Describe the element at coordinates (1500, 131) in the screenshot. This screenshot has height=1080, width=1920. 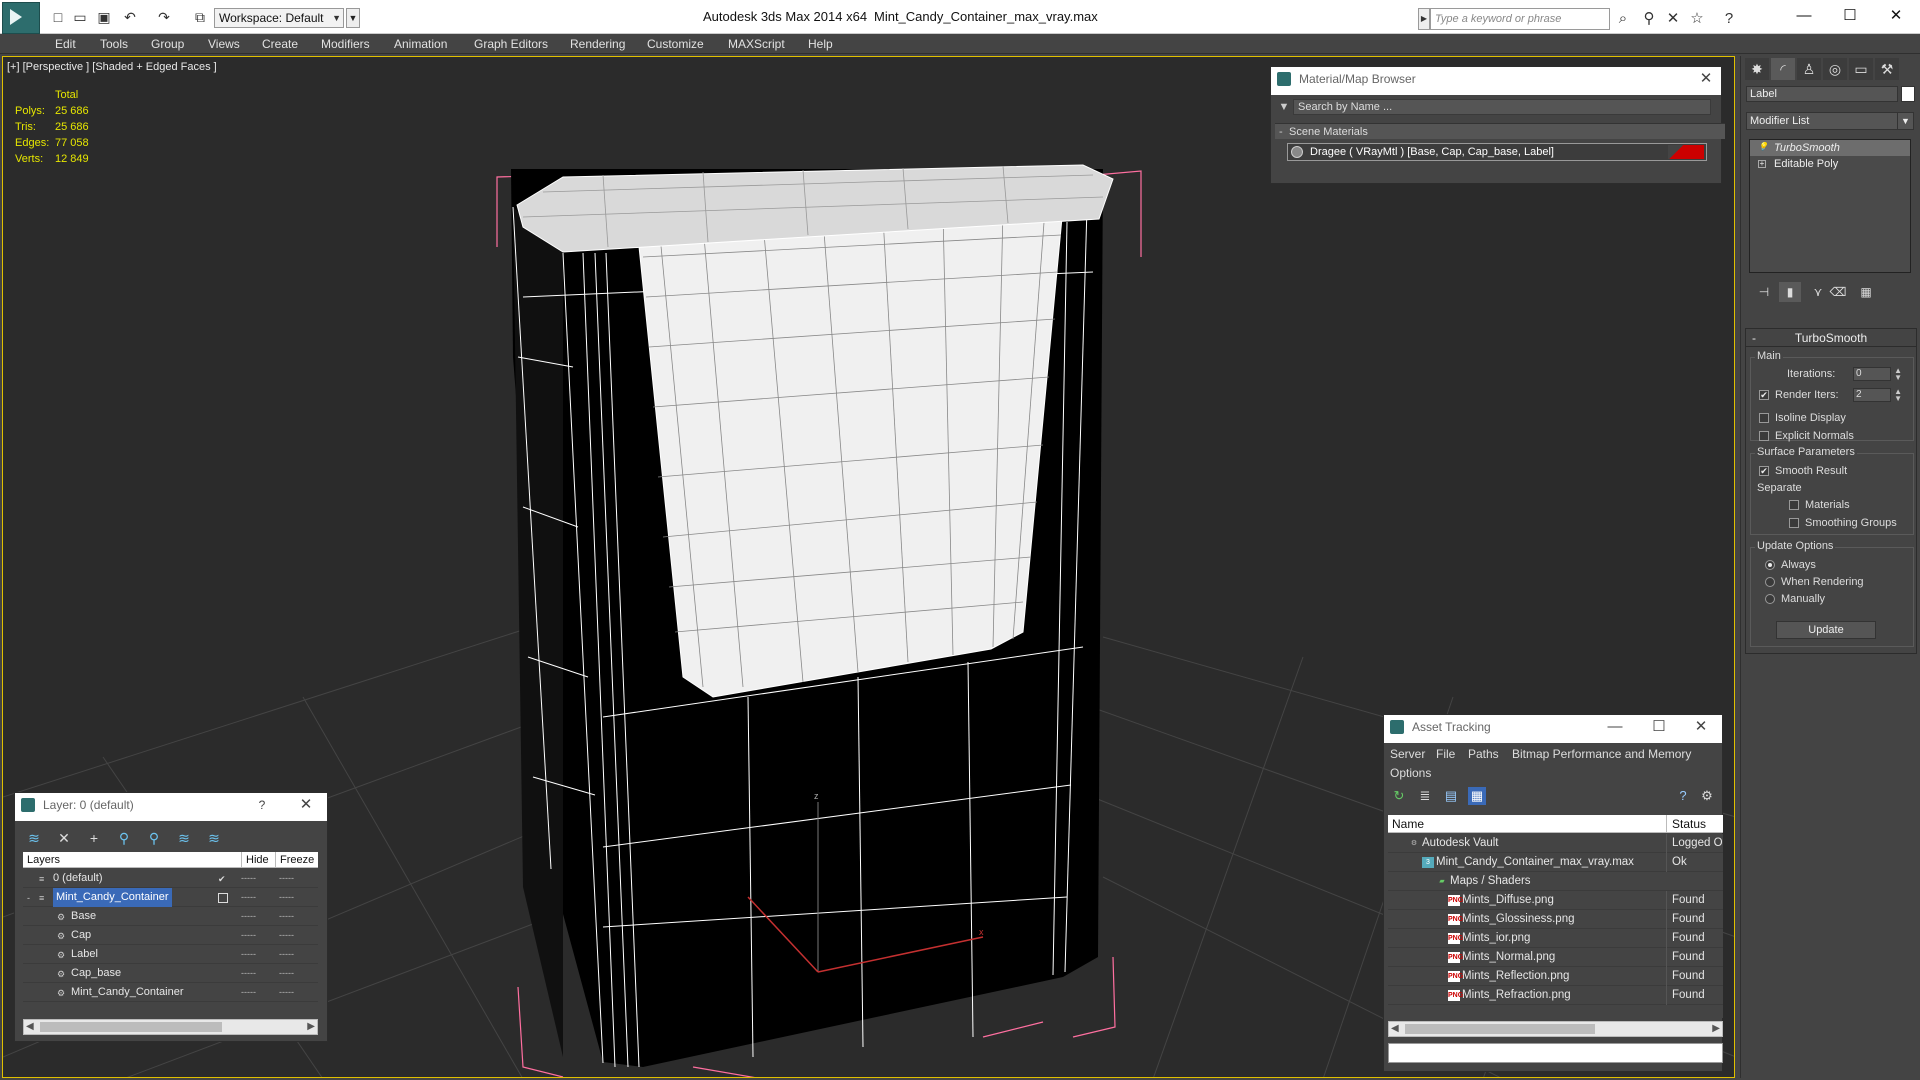
I see `scene-materials-group: - Scene Materials` at that location.